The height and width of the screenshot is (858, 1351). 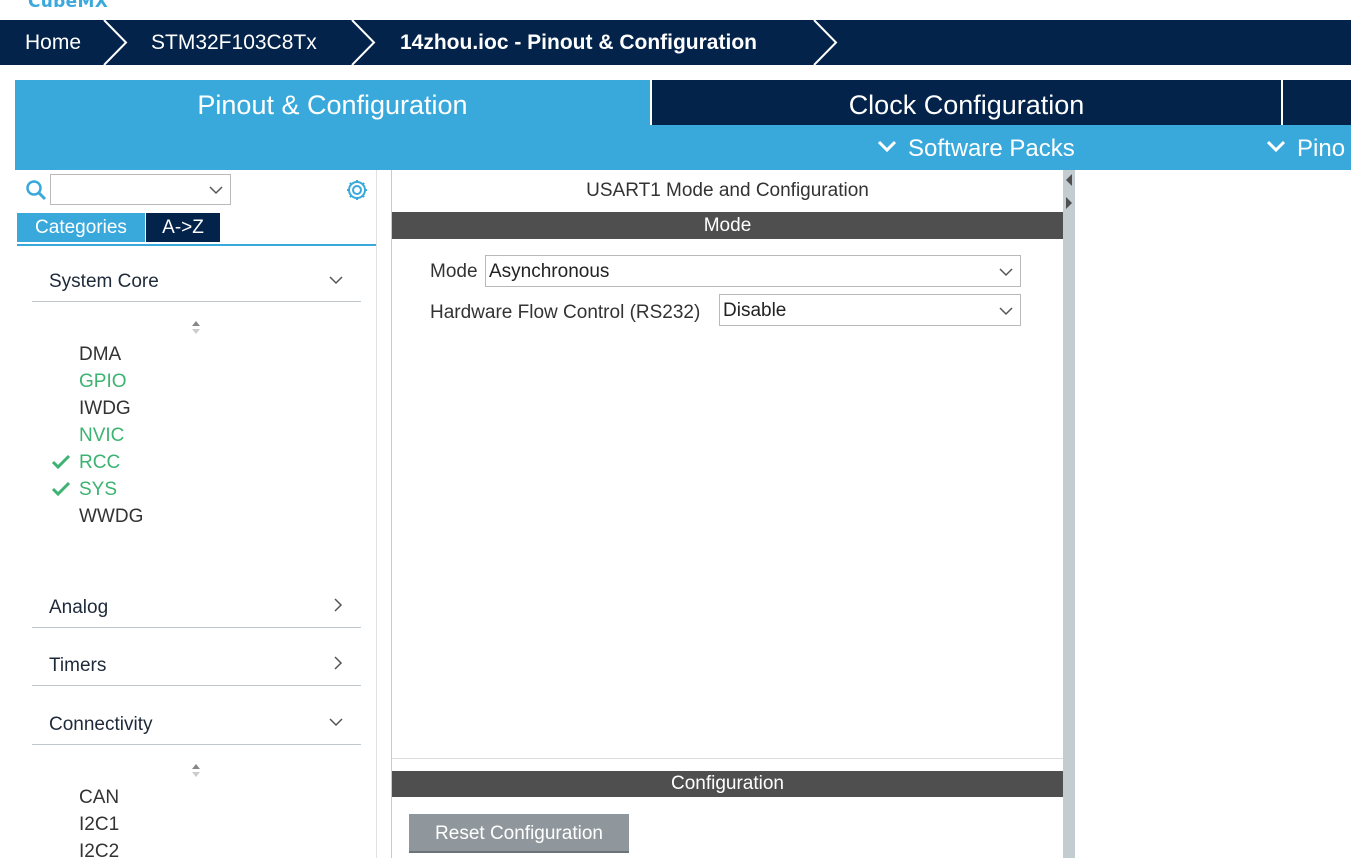 I want to click on mode-select-value: Asynchronous, so click(x=549, y=271).